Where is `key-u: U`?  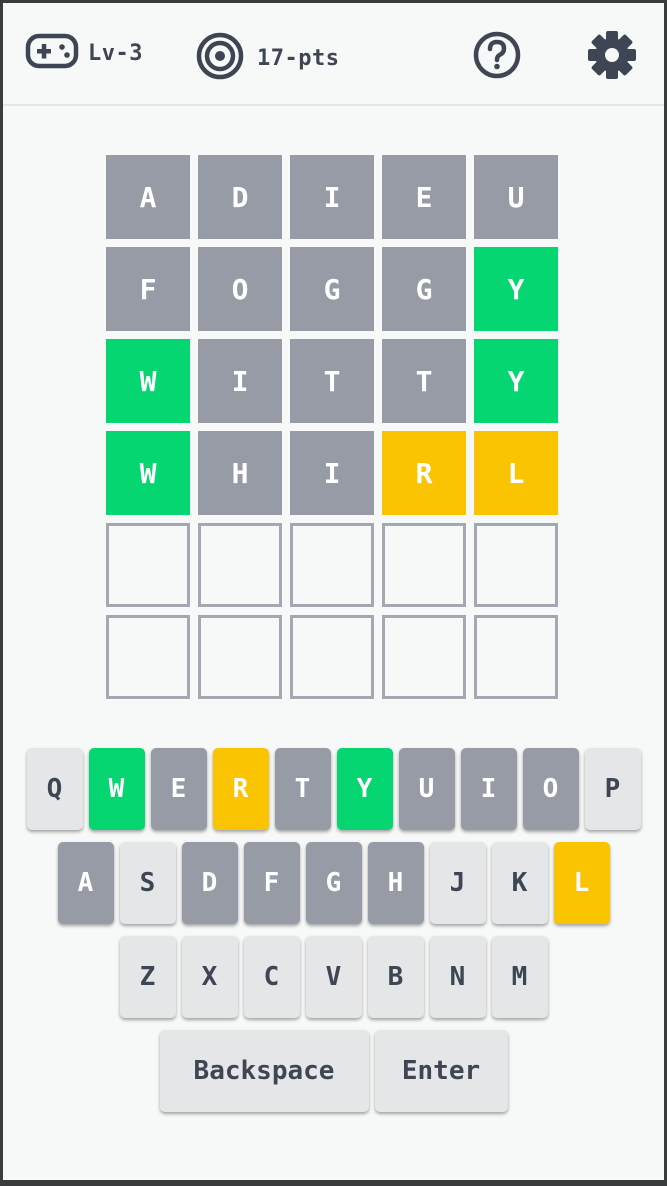
key-u: U is located at coordinates (426, 789).